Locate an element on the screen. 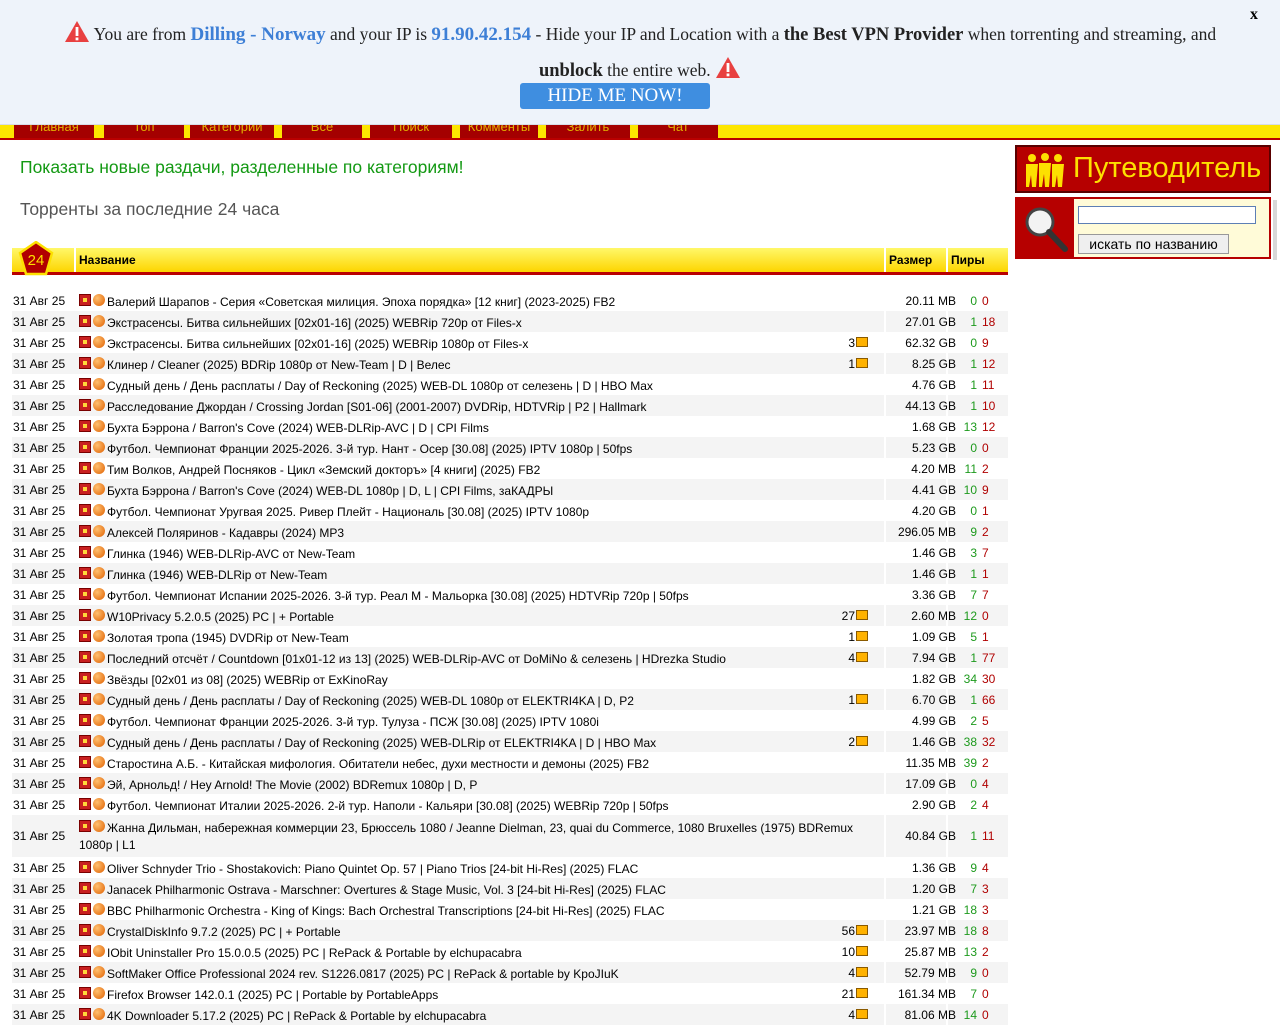 This screenshot has height=1025, width=1280. nav-comments: Комменты is located at coordinates (499, 131).